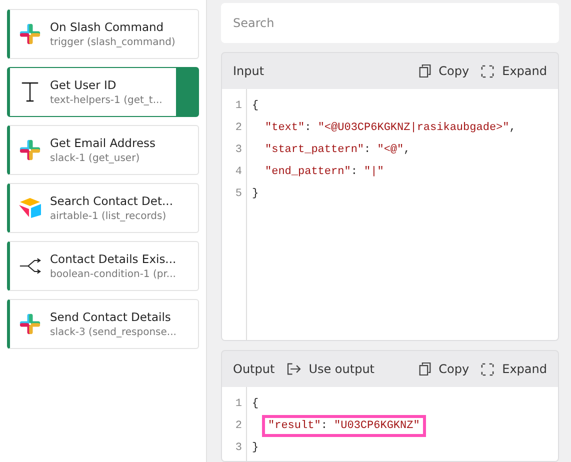 This screenshot has height=462, width=571. I want to click on step-title: Get Email Address, so click(103, 143).